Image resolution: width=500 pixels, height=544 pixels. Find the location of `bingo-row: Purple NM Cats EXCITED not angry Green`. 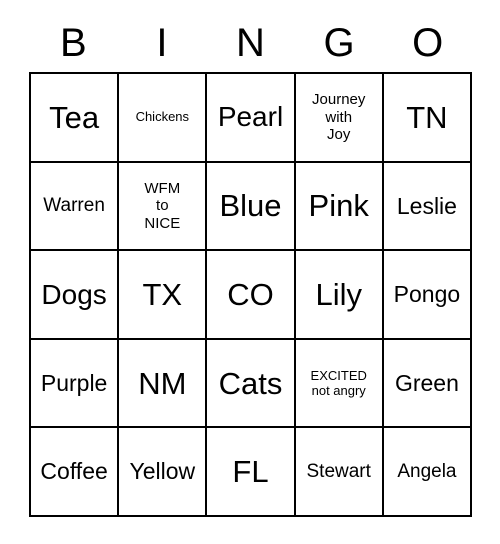

bingo-row: Purple NM Cats EXCITED not angry Green is located at coordinates (252, 384).